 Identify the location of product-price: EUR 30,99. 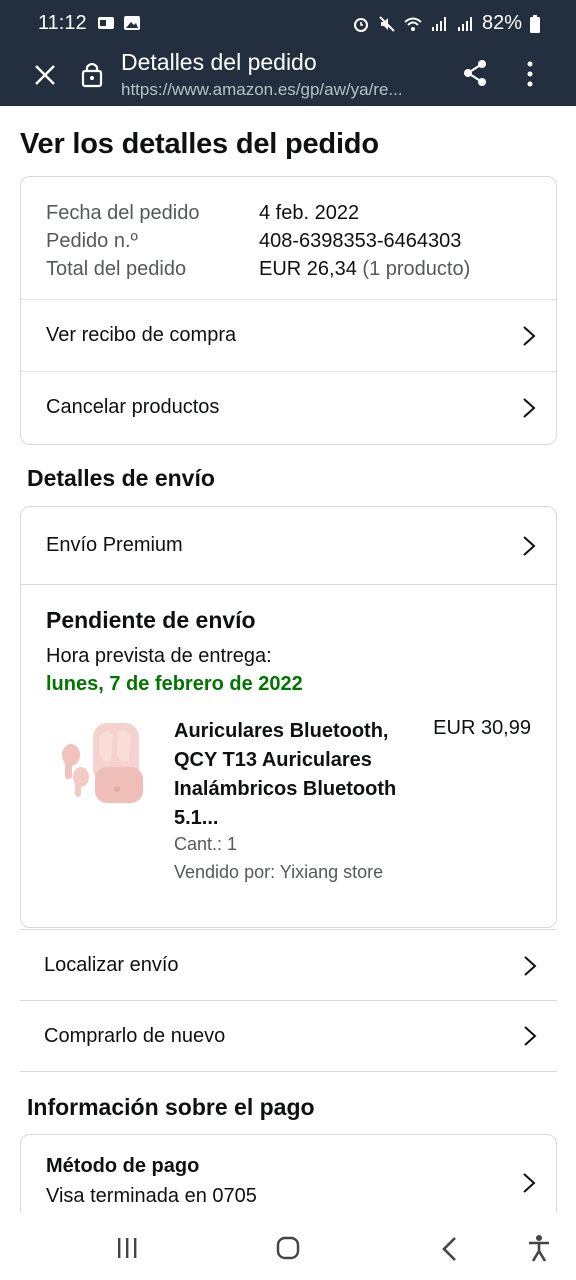
(482, 728).